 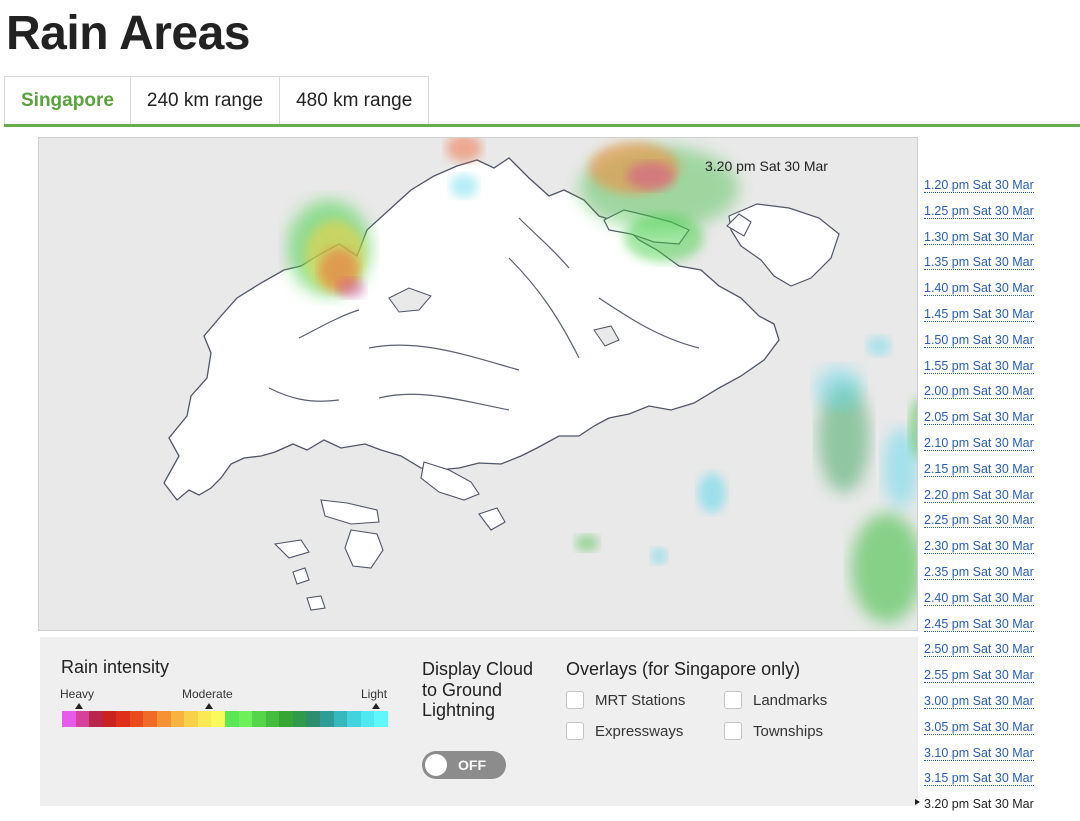 I want to click on time-list-item: 1.55 pm Sat 30 Mar, so click(x=979, y=370).